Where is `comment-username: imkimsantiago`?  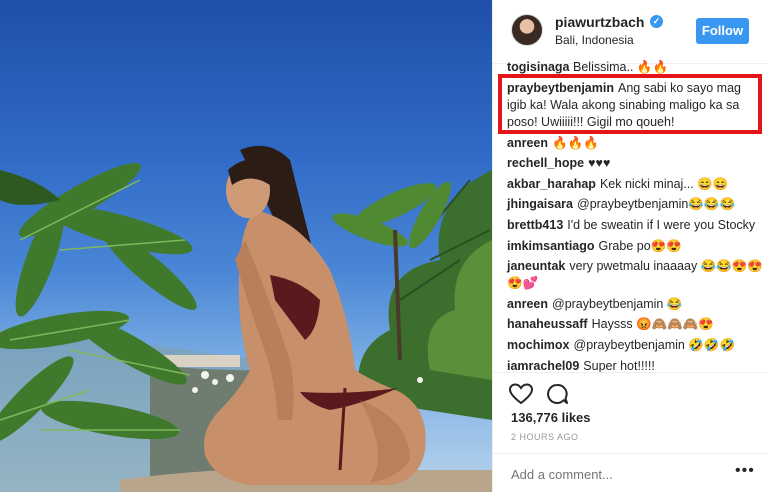 comment-username: imkimsantiago is located at coordinates (551, 246).